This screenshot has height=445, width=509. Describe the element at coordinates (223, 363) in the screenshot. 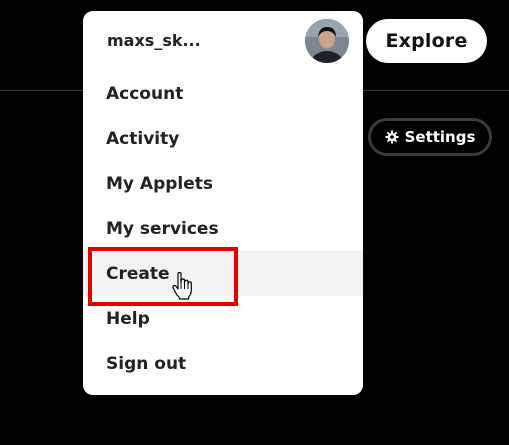

I see `menu-item-sign-out: Sign out` at that location.